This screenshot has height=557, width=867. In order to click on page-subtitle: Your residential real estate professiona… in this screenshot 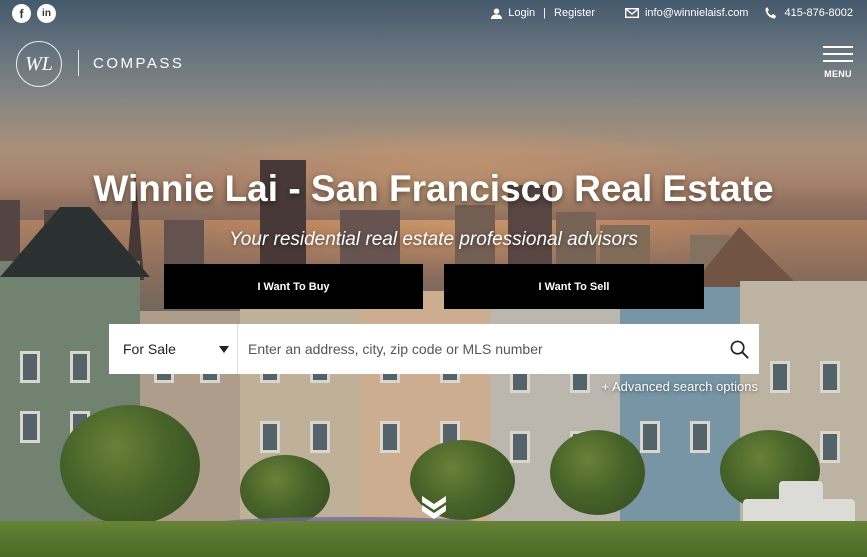, I will do `click(433, 239)`.